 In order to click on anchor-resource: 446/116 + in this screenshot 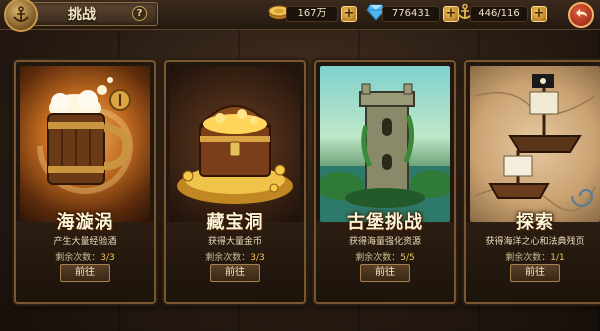, I will do `click(501, 13)`.